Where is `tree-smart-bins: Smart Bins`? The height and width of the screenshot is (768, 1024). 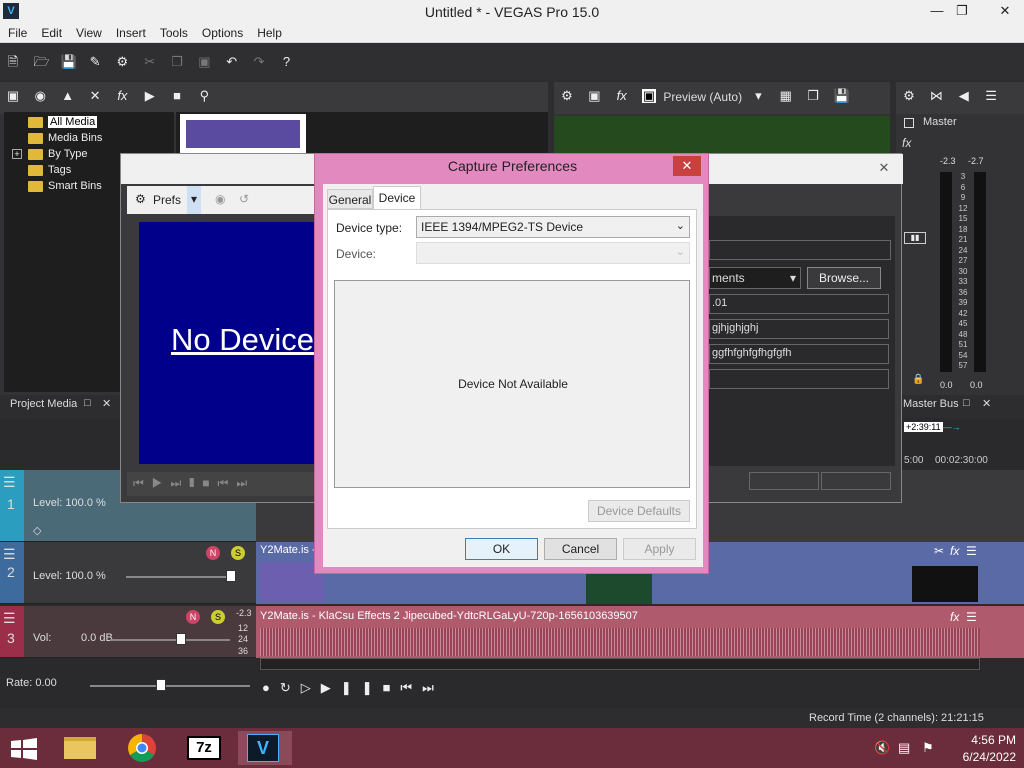 tree-smart-bins: Smart Bins is located at coordinates (65, 187).